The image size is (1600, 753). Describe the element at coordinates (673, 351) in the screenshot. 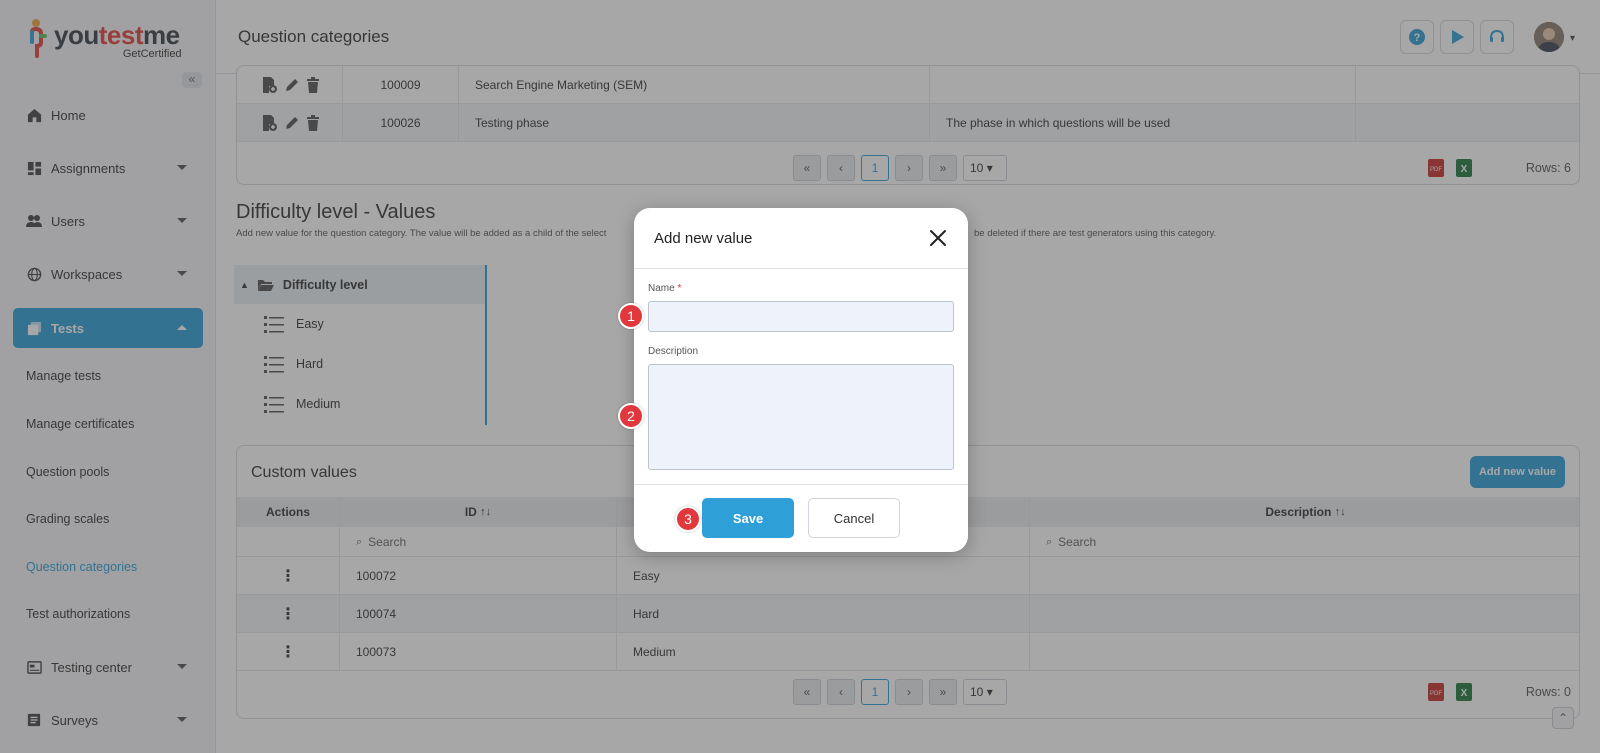

I see `description-label: Description` at that location.